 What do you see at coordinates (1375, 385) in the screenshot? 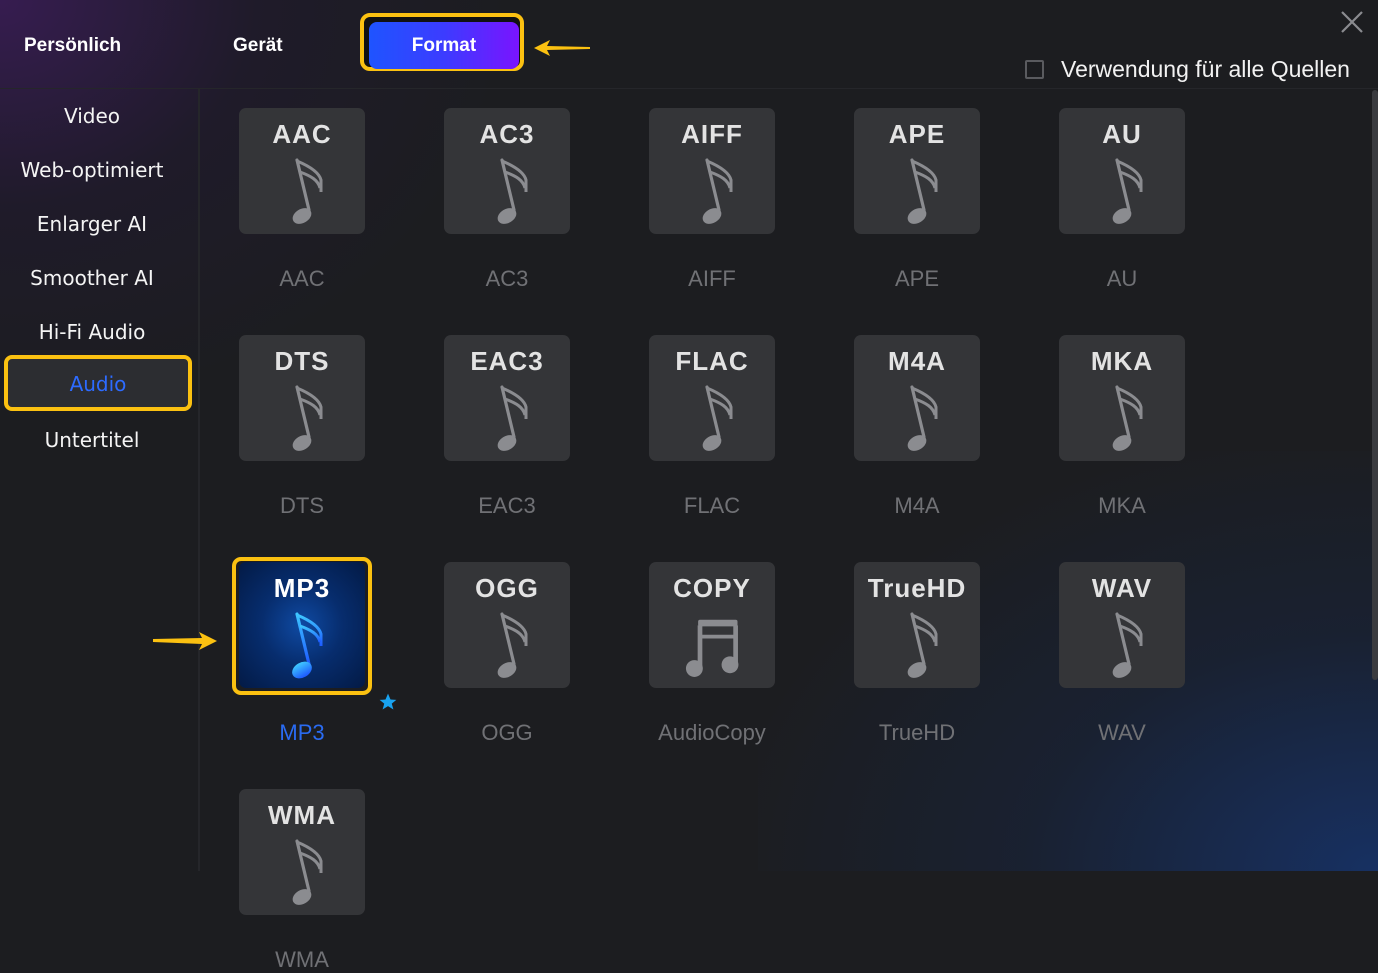
I see `scrollbar-thumb` at bounding box center [1375, 385].